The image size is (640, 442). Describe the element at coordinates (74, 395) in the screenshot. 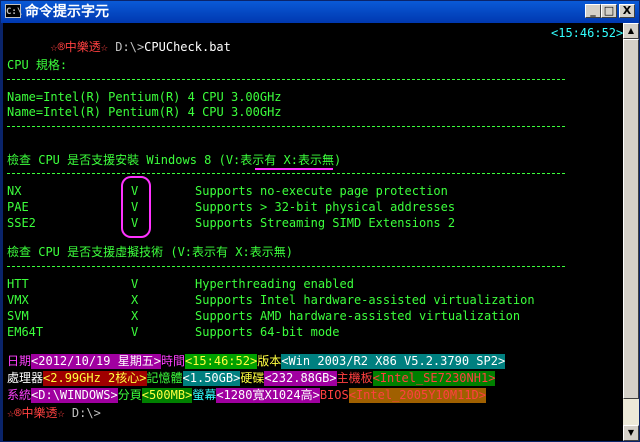

I see `system-value: <D:\WINDOWS>` at that location.